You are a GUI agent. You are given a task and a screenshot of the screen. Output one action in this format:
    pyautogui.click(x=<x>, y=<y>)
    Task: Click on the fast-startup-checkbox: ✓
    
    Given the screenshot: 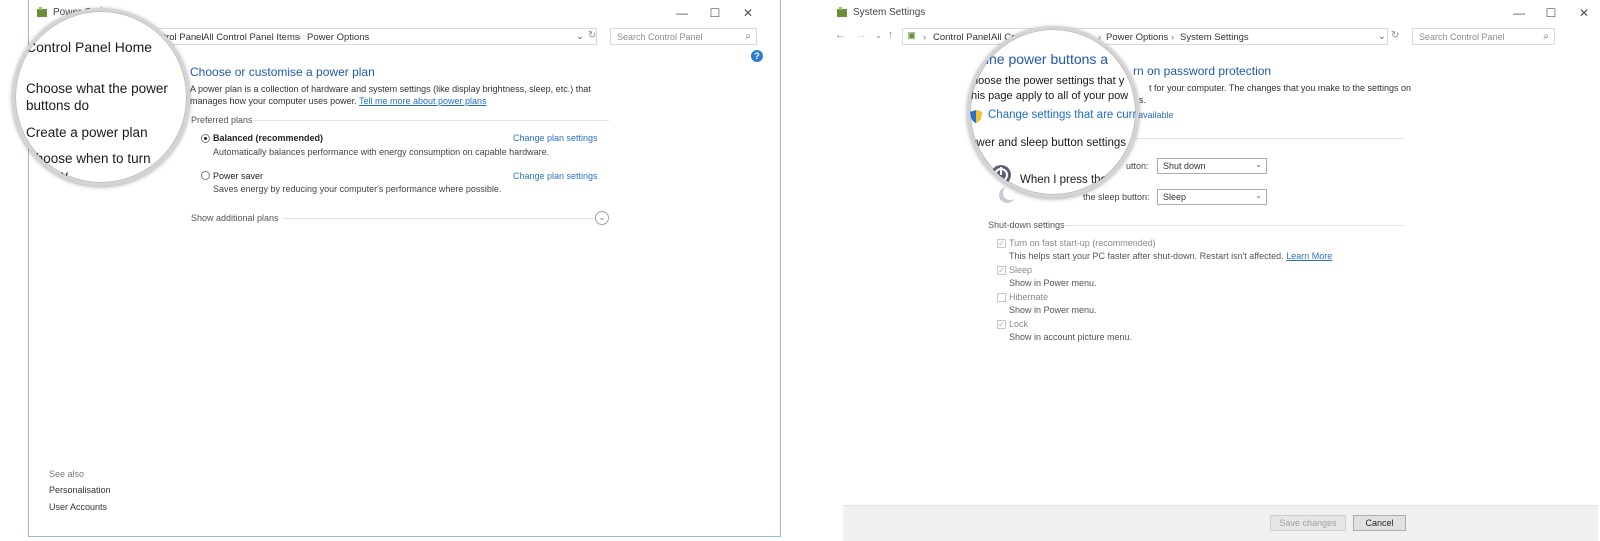 What is the action you would take?
    pyautogui.click(x=1001, y=243)
    